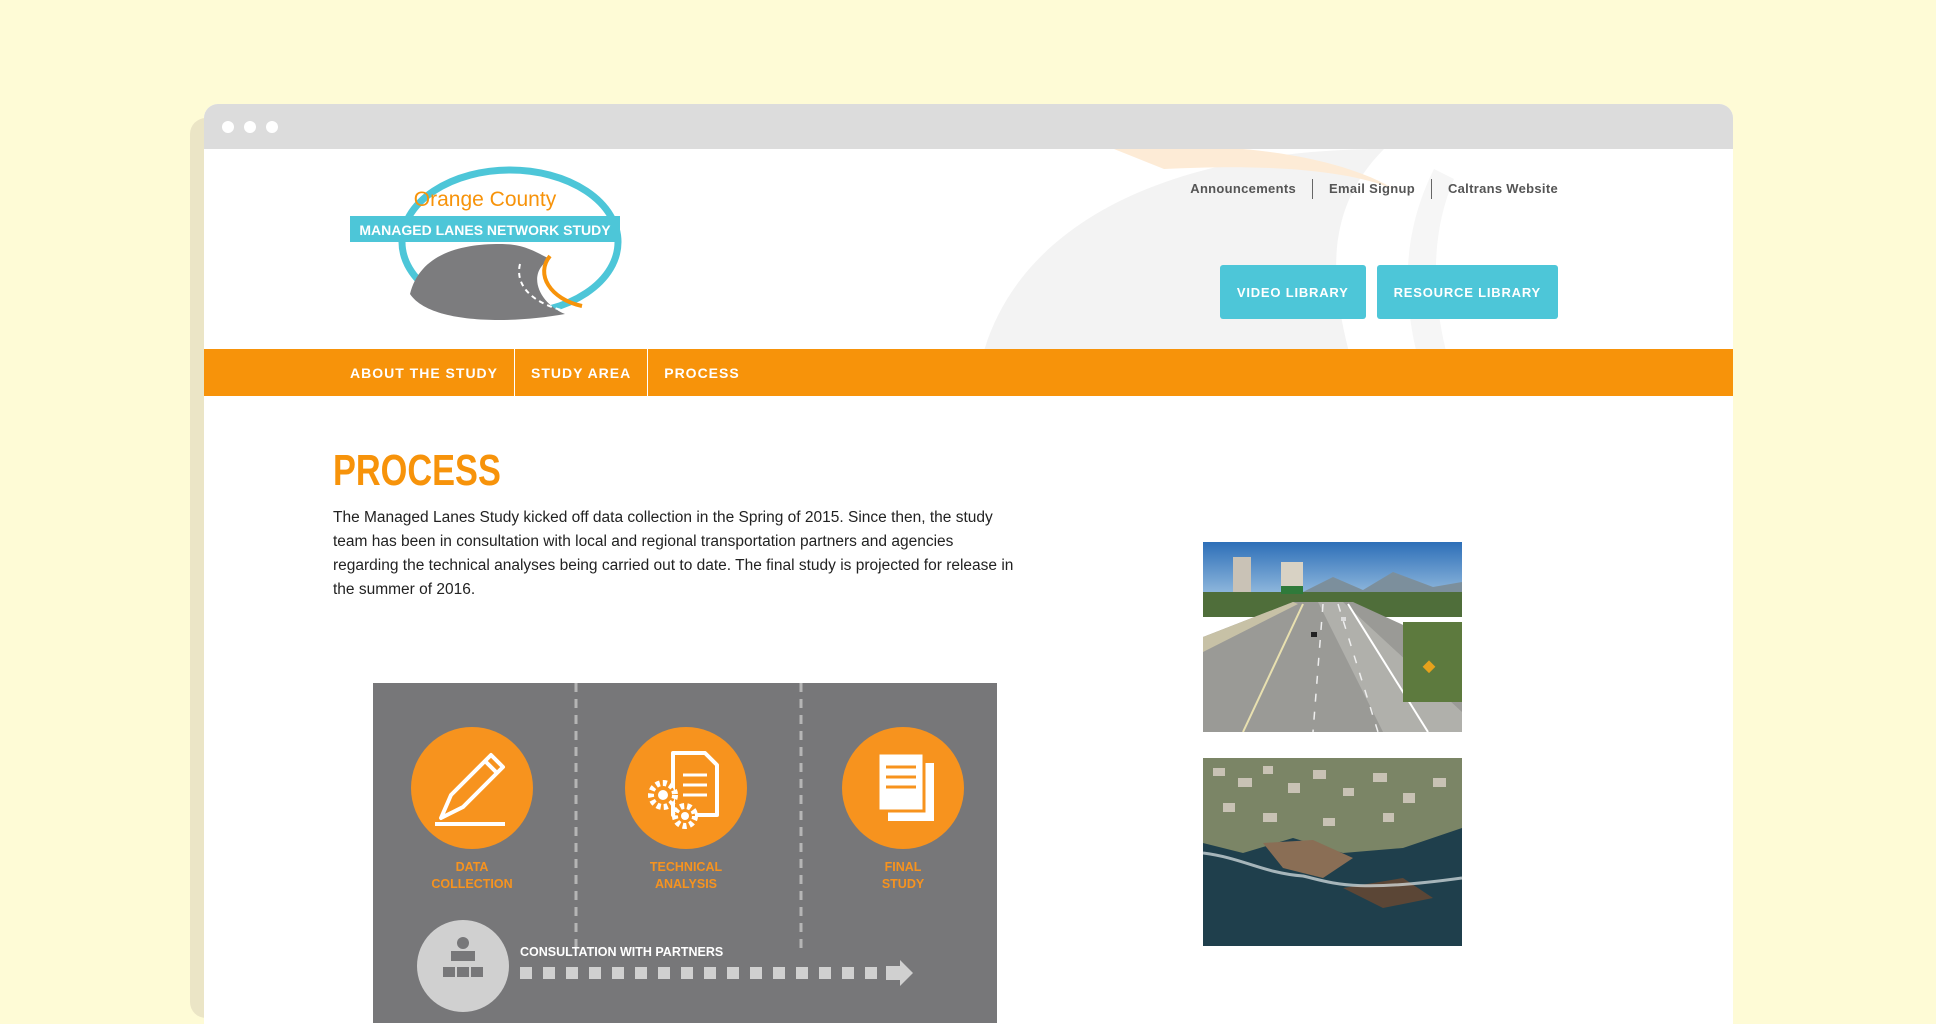 Image resolution: width=1936 pixels, height=1024 pixels. I want to click on library-buttons: VIDEO LIBRARY RESOURCE LIBRARY, so click(1388, 292).